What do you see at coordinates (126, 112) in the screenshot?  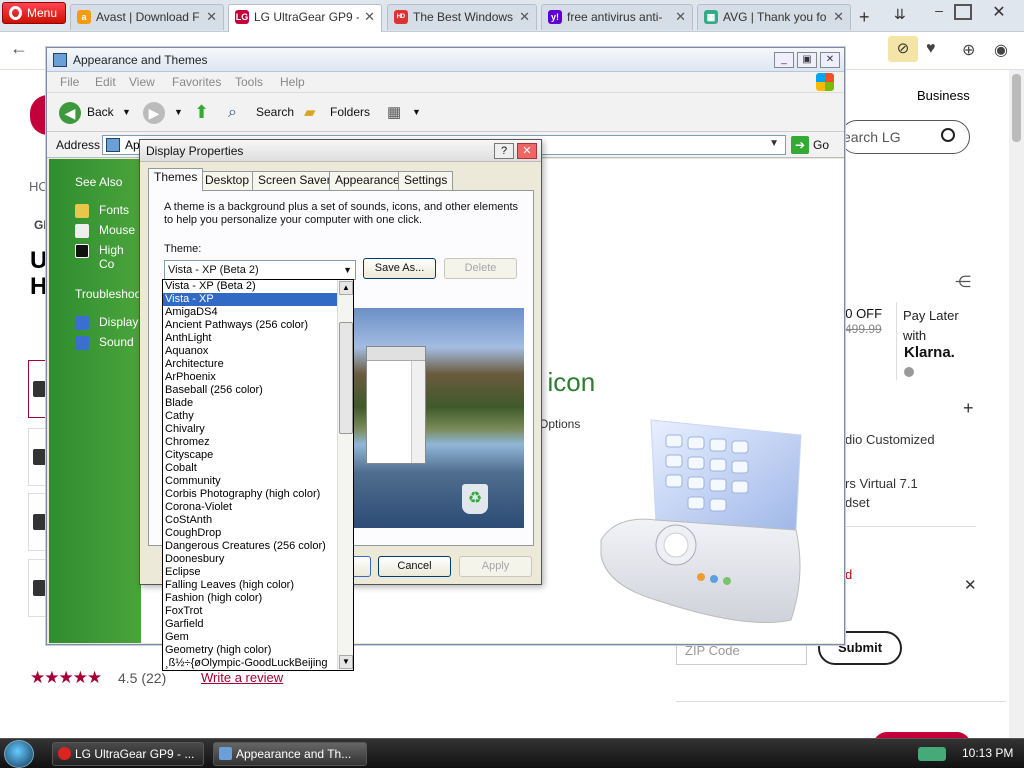 I see `back-dropdown-icon: ▼` at bounding box center [126, 112].